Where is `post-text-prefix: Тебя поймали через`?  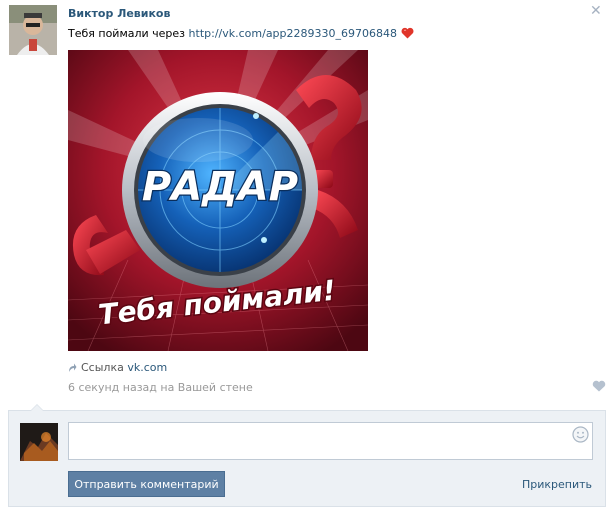
post-text-prefix: Тебя поймали через is located at coordinates (128, 33).